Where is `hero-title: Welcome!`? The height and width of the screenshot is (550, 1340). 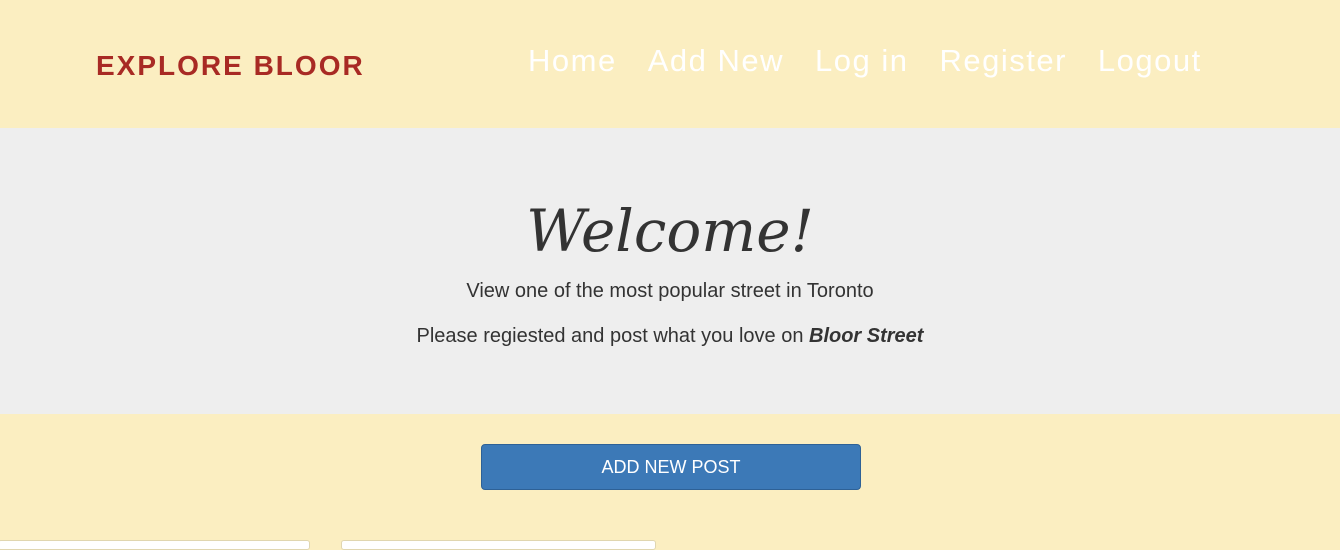 hero-title: Welcome! is located at coordinates (670, 231).